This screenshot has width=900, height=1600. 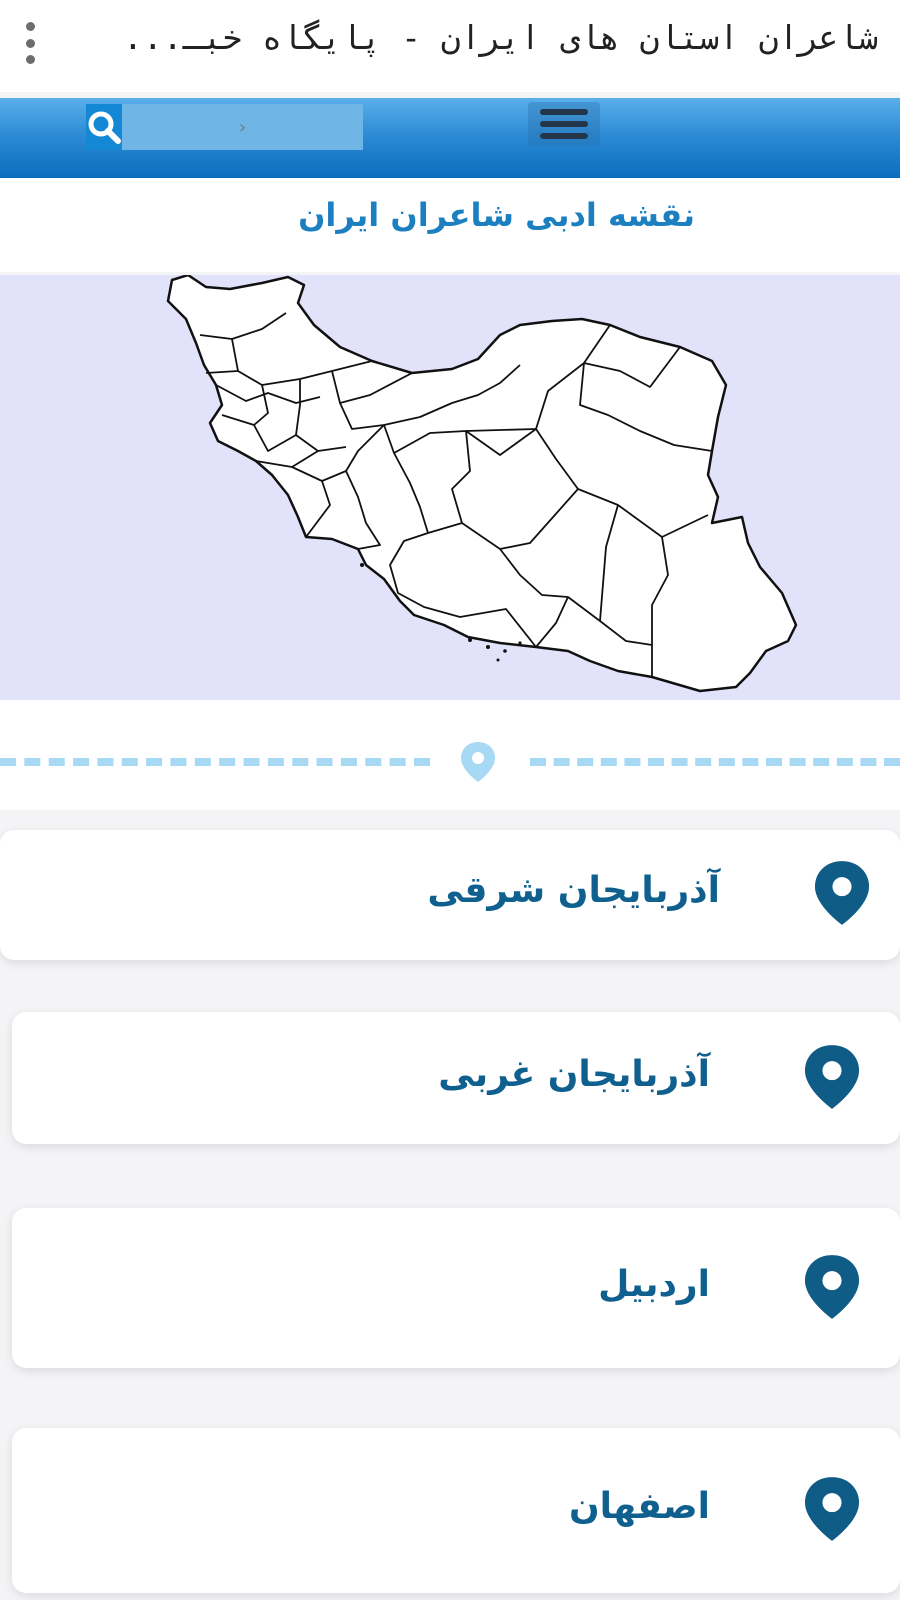 What do you see at coordinates (573, 890) in the screenshot?
I see `province-name: آذربایجان شرقی` at bounding box center [573, 890].